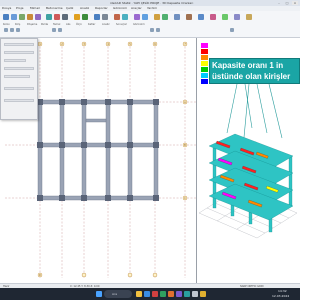  What do you see at coordinates (147, 294) in the screenshot?
I see `browser-icon` at bounding box center [147, 294].